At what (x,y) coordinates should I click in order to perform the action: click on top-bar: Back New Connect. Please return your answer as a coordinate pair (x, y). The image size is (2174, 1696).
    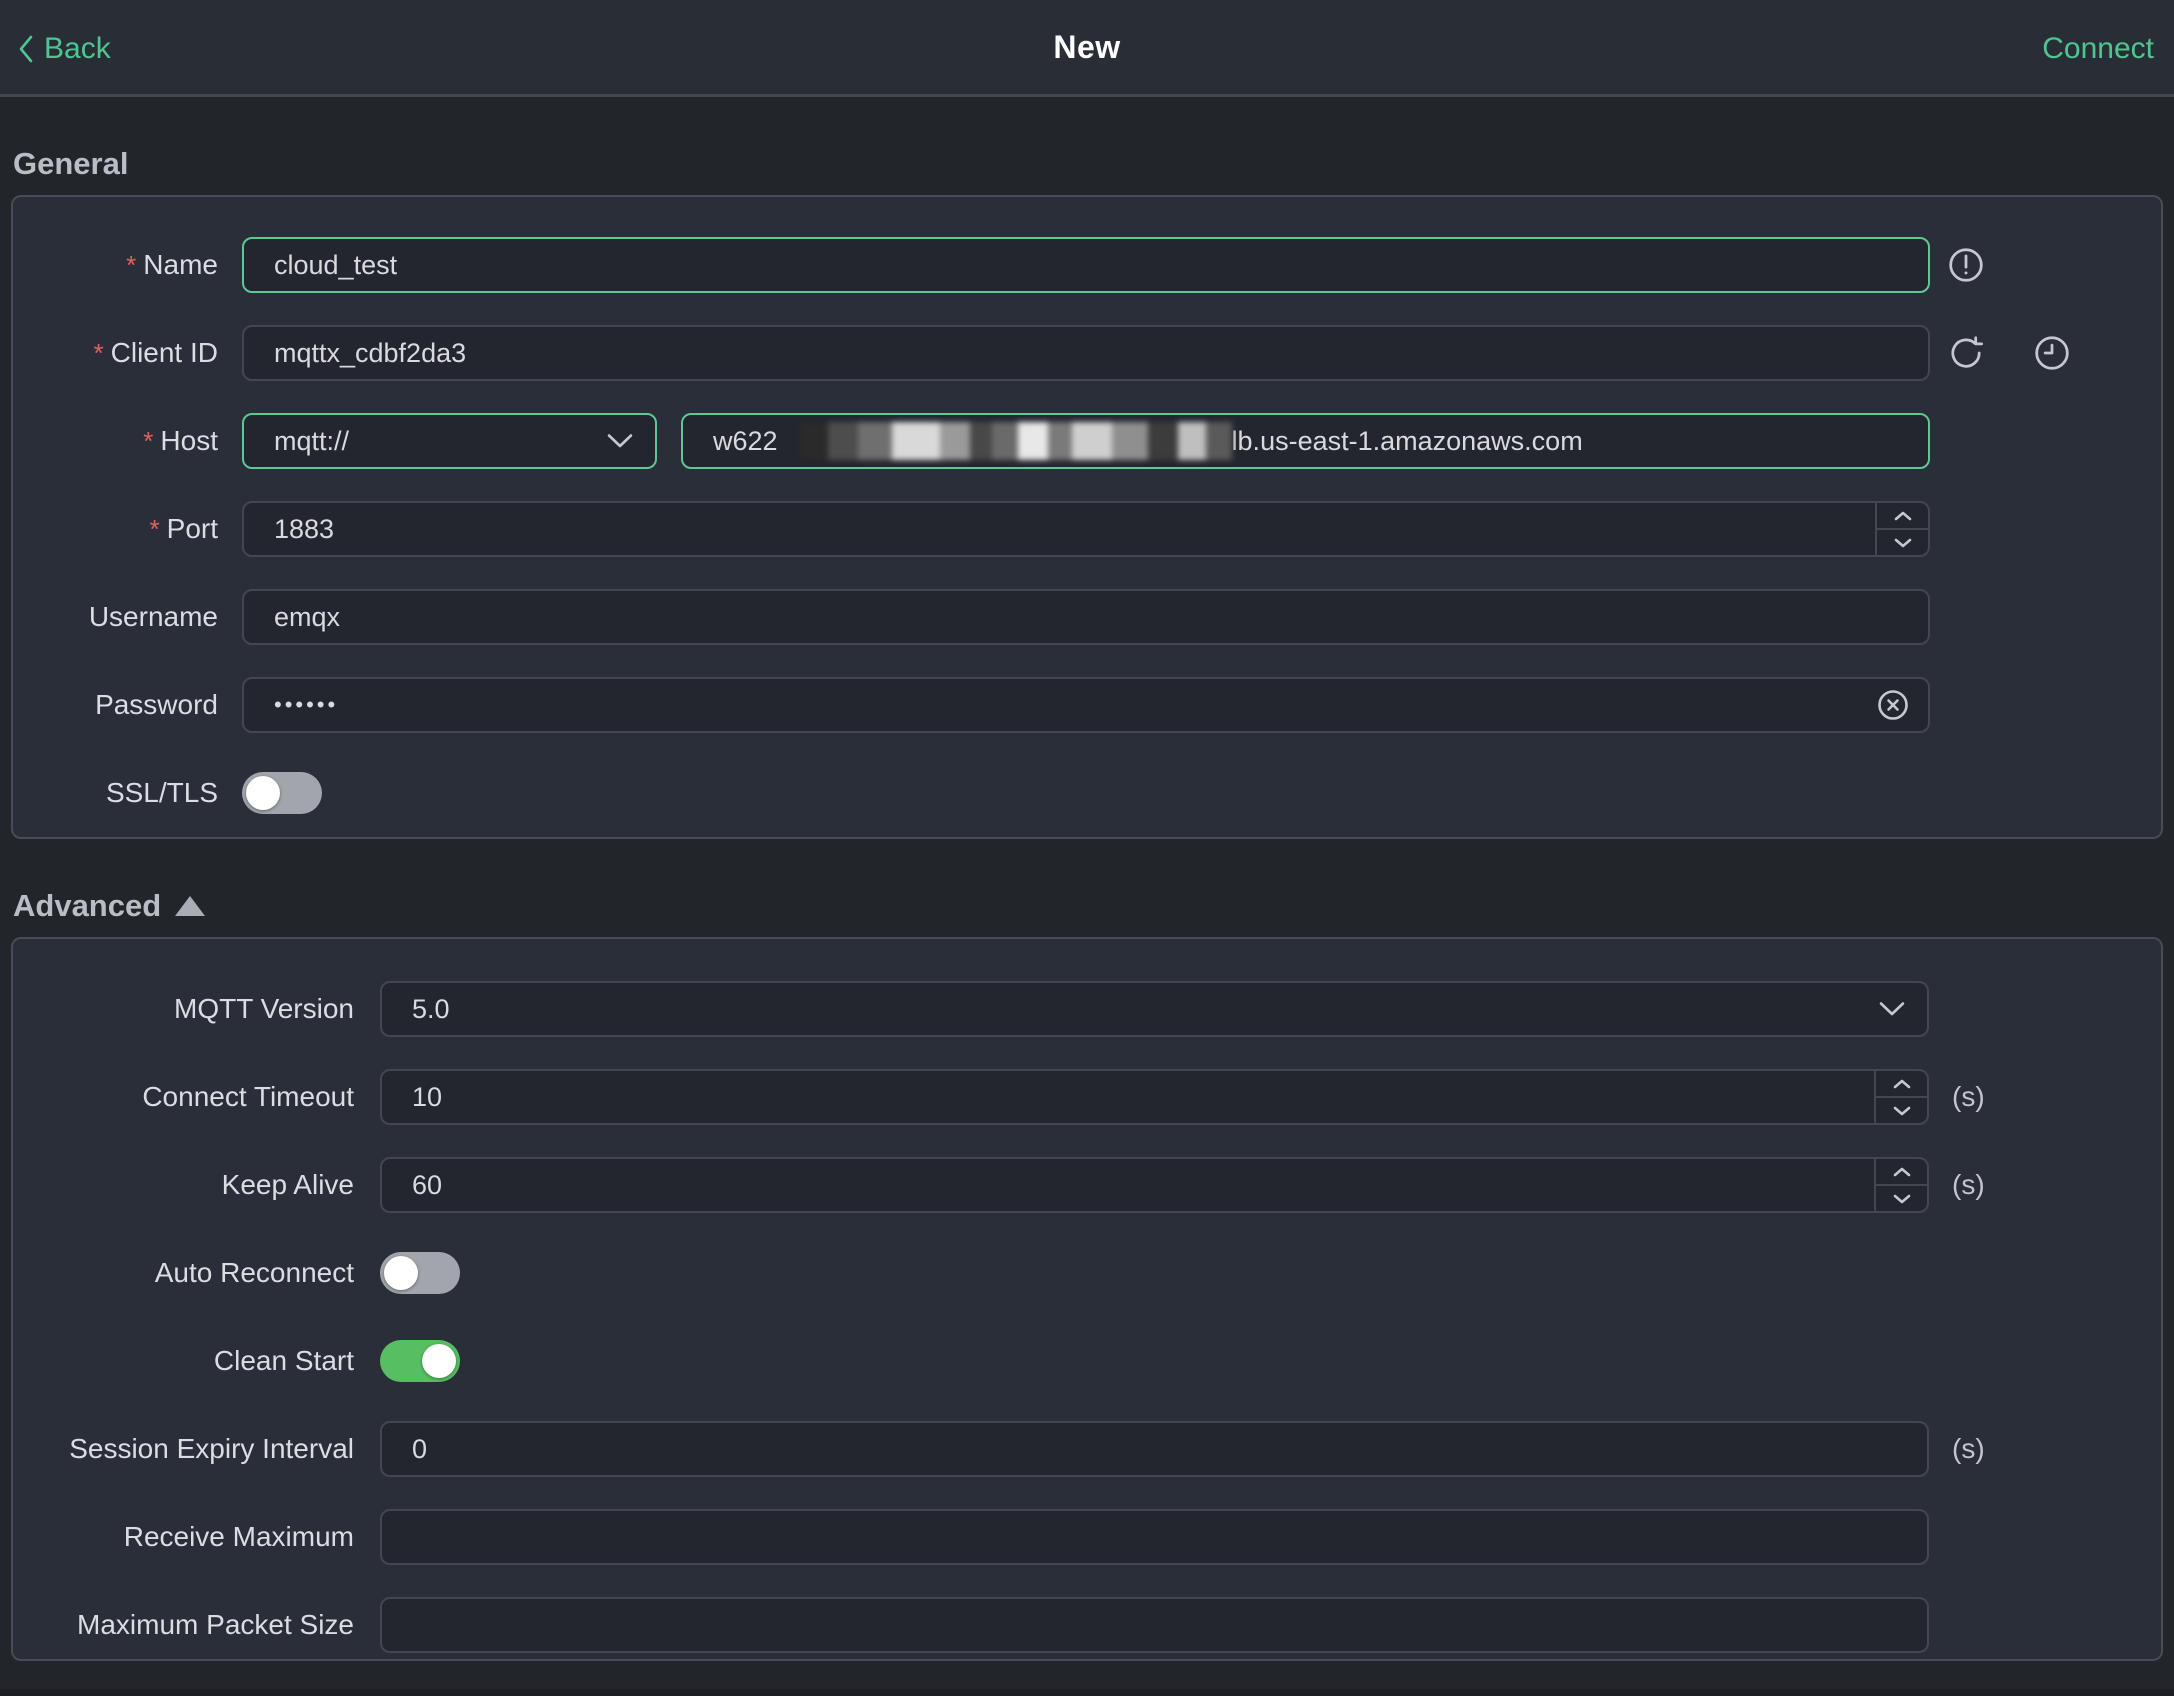
    Looking at the image, I should click on (1087, 48).